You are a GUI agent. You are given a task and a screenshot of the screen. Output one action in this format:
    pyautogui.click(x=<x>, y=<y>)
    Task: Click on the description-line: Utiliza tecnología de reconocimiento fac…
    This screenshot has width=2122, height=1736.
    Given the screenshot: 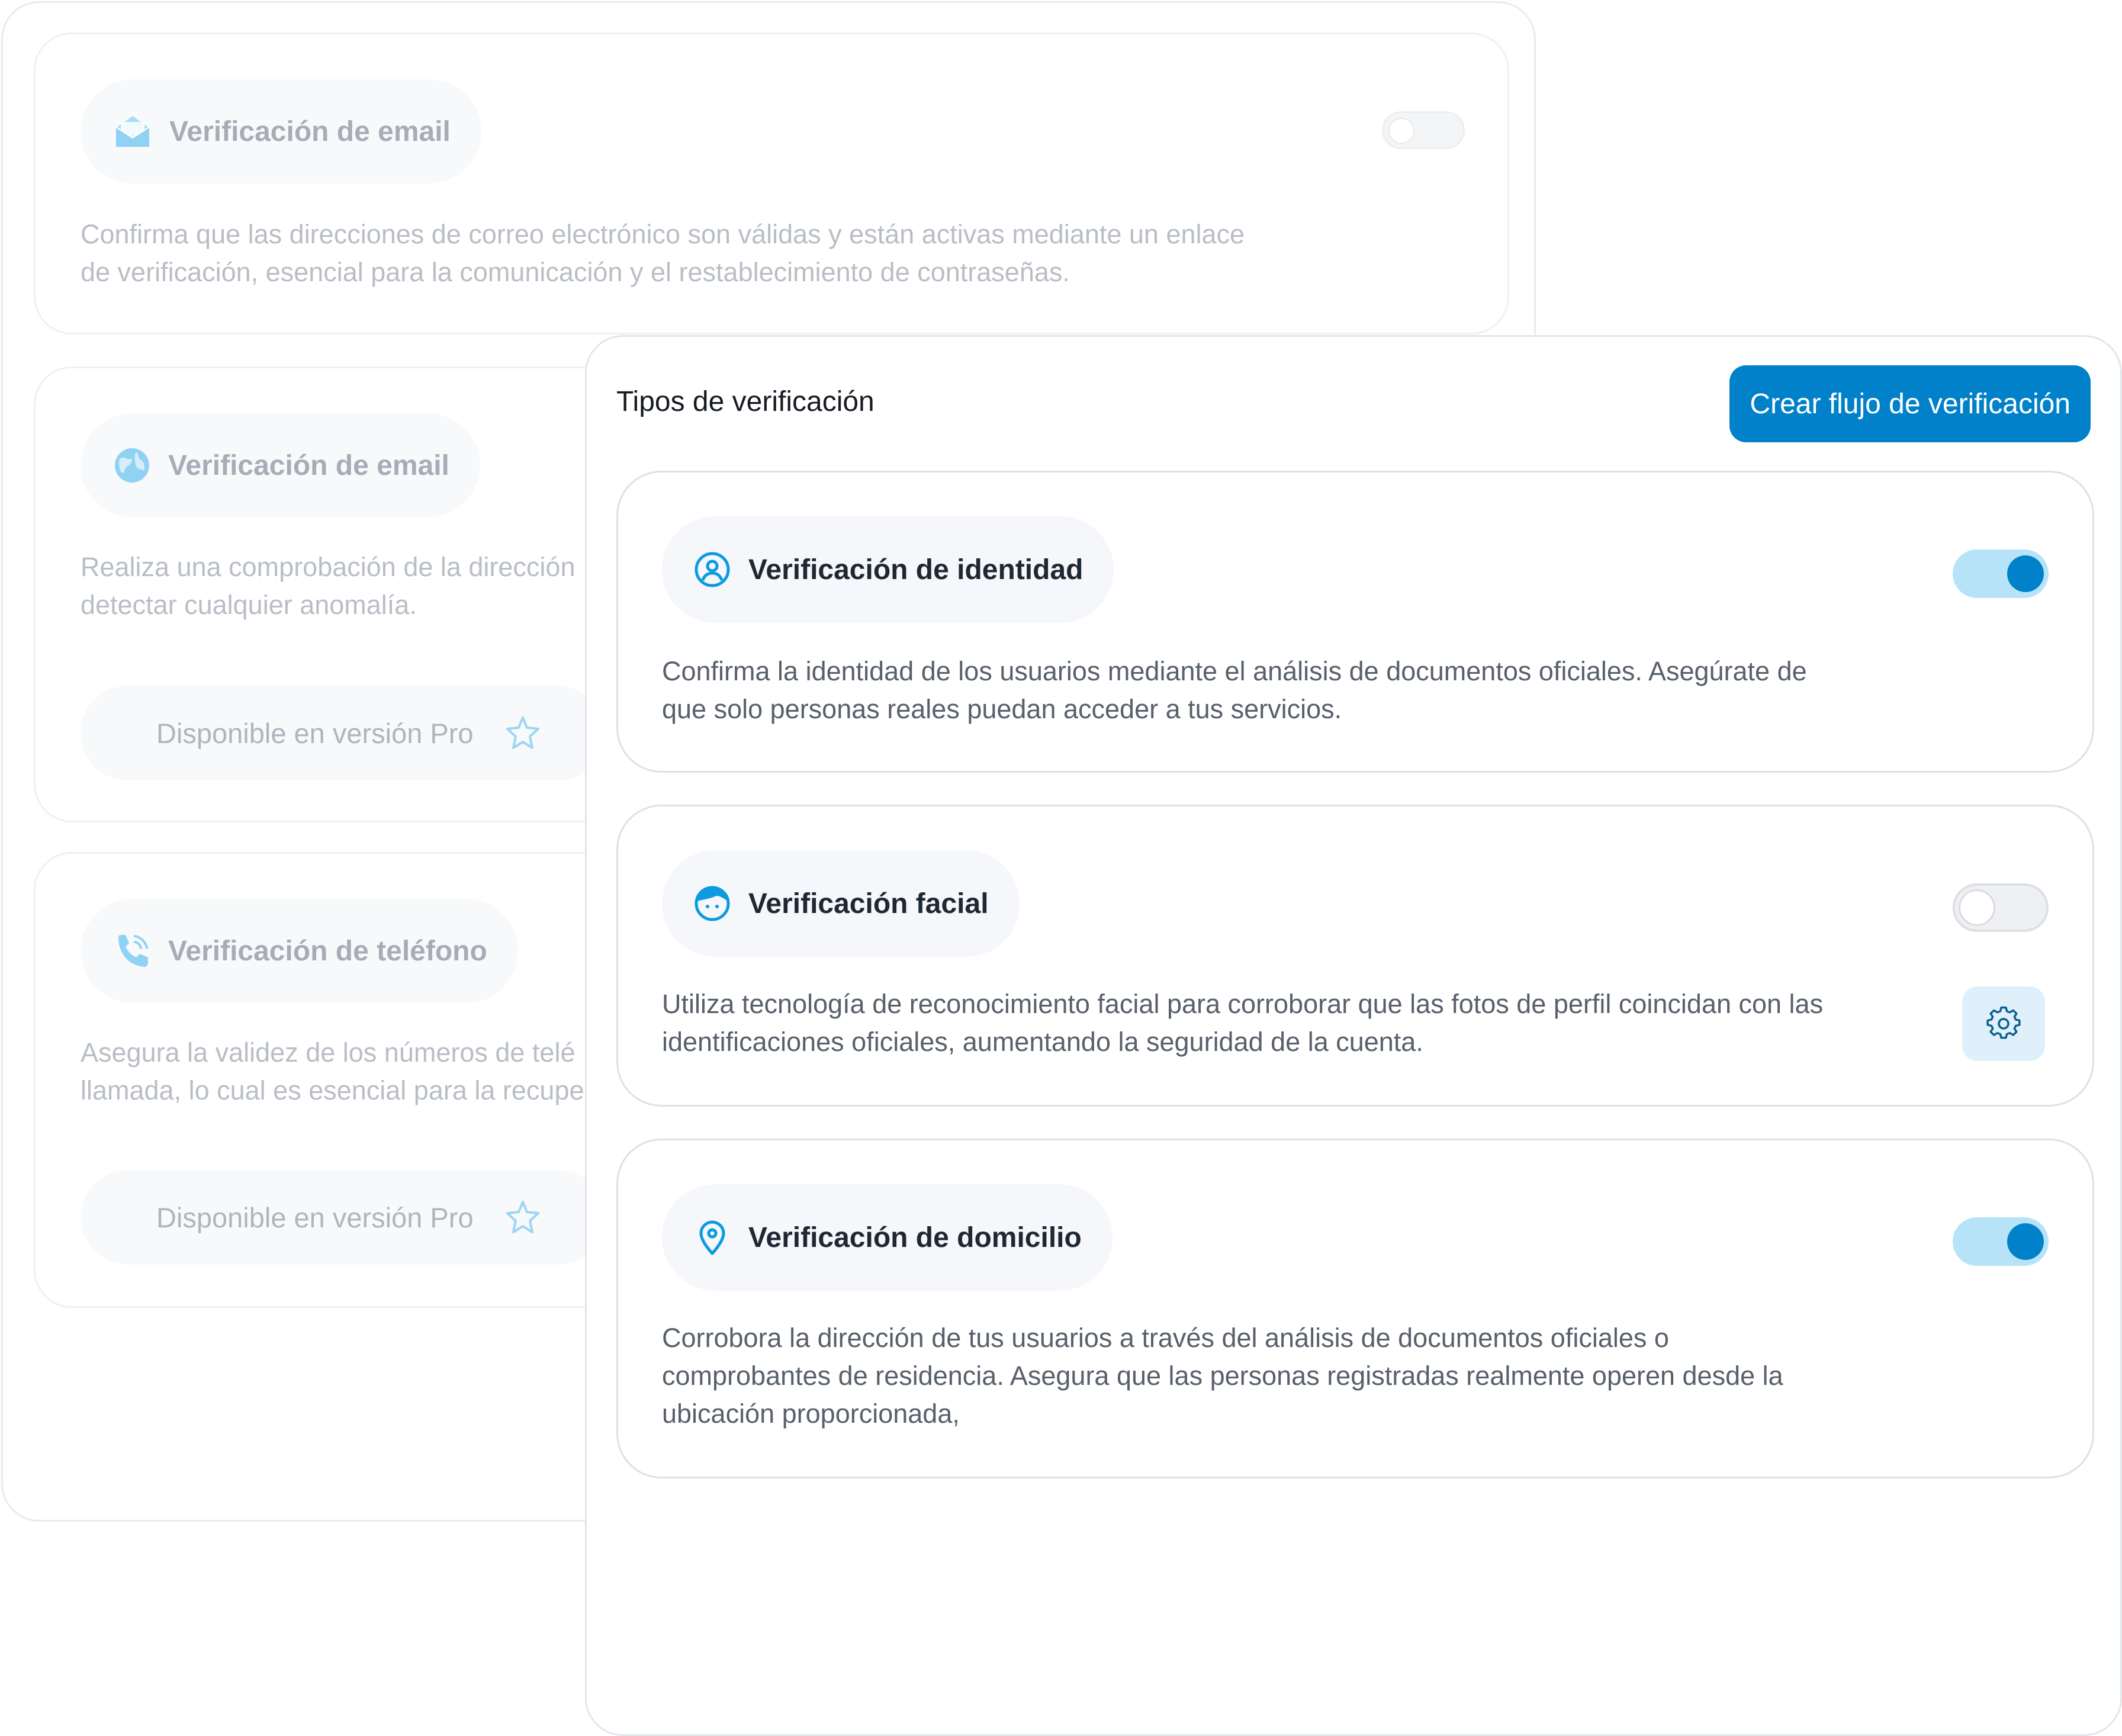 What is the action you would take?
    pyautogui.click(x=1243, y=1004)
    